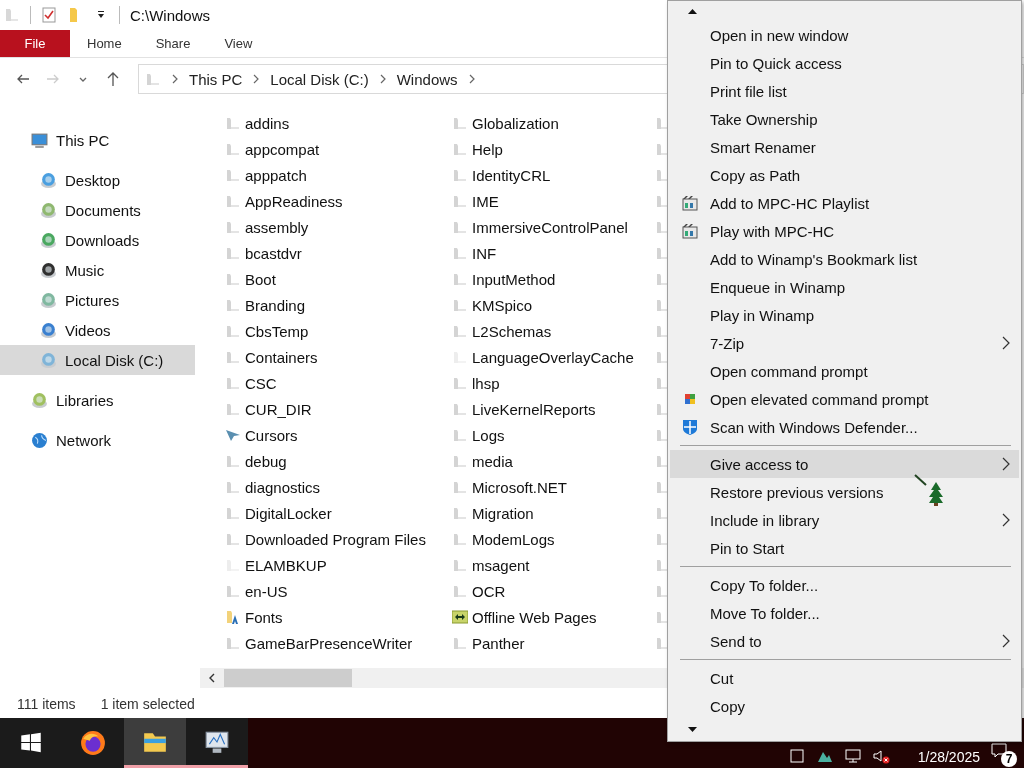 The width and height of the screenshot is (1024, 768). I want to click on ribbon-tab: View, so click(238, 43).